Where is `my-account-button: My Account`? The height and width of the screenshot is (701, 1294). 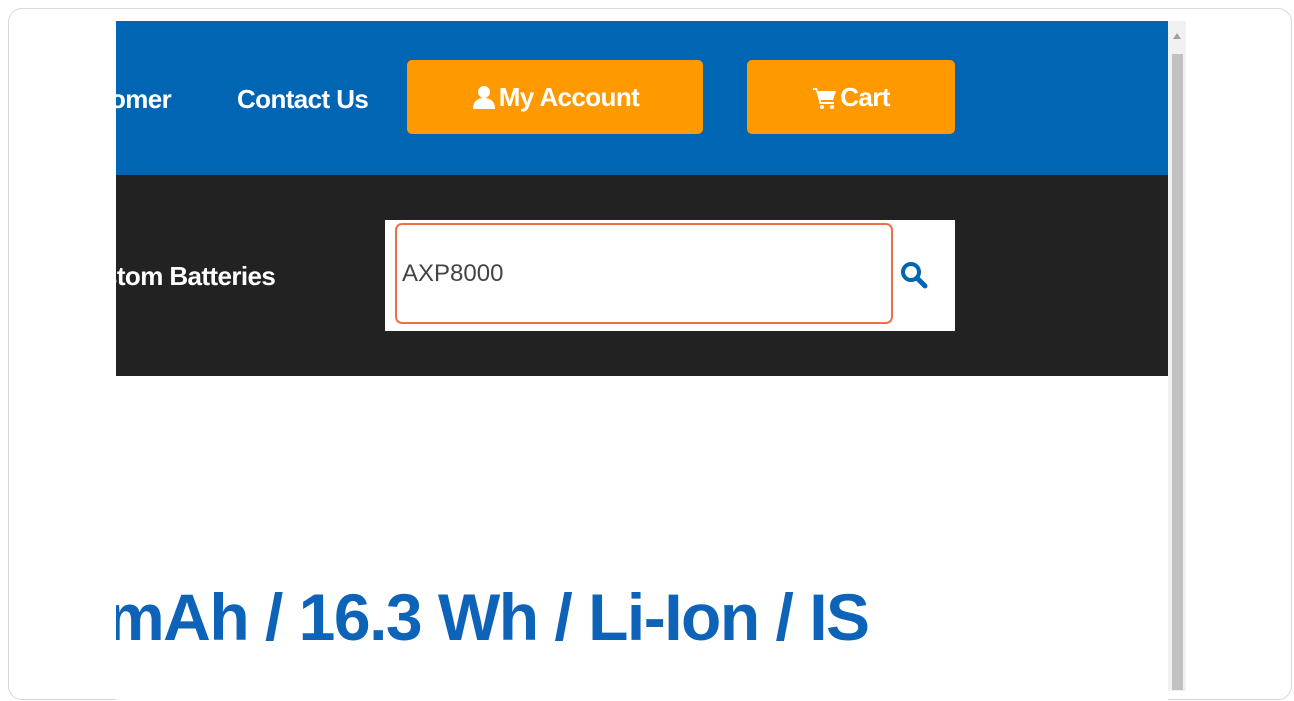
my-account-button: My Account is located at coordinates (555, 97).